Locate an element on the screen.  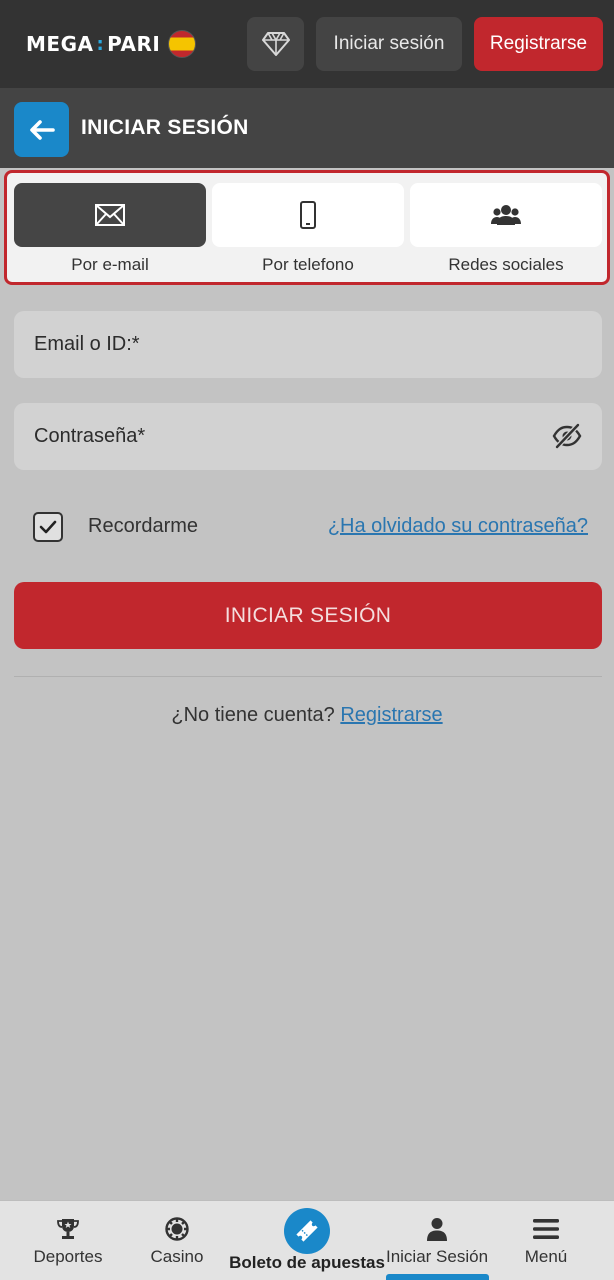
top-header: MEGA : PARI Iniciar sesión Registrarse is located at coordinates (307, 44).